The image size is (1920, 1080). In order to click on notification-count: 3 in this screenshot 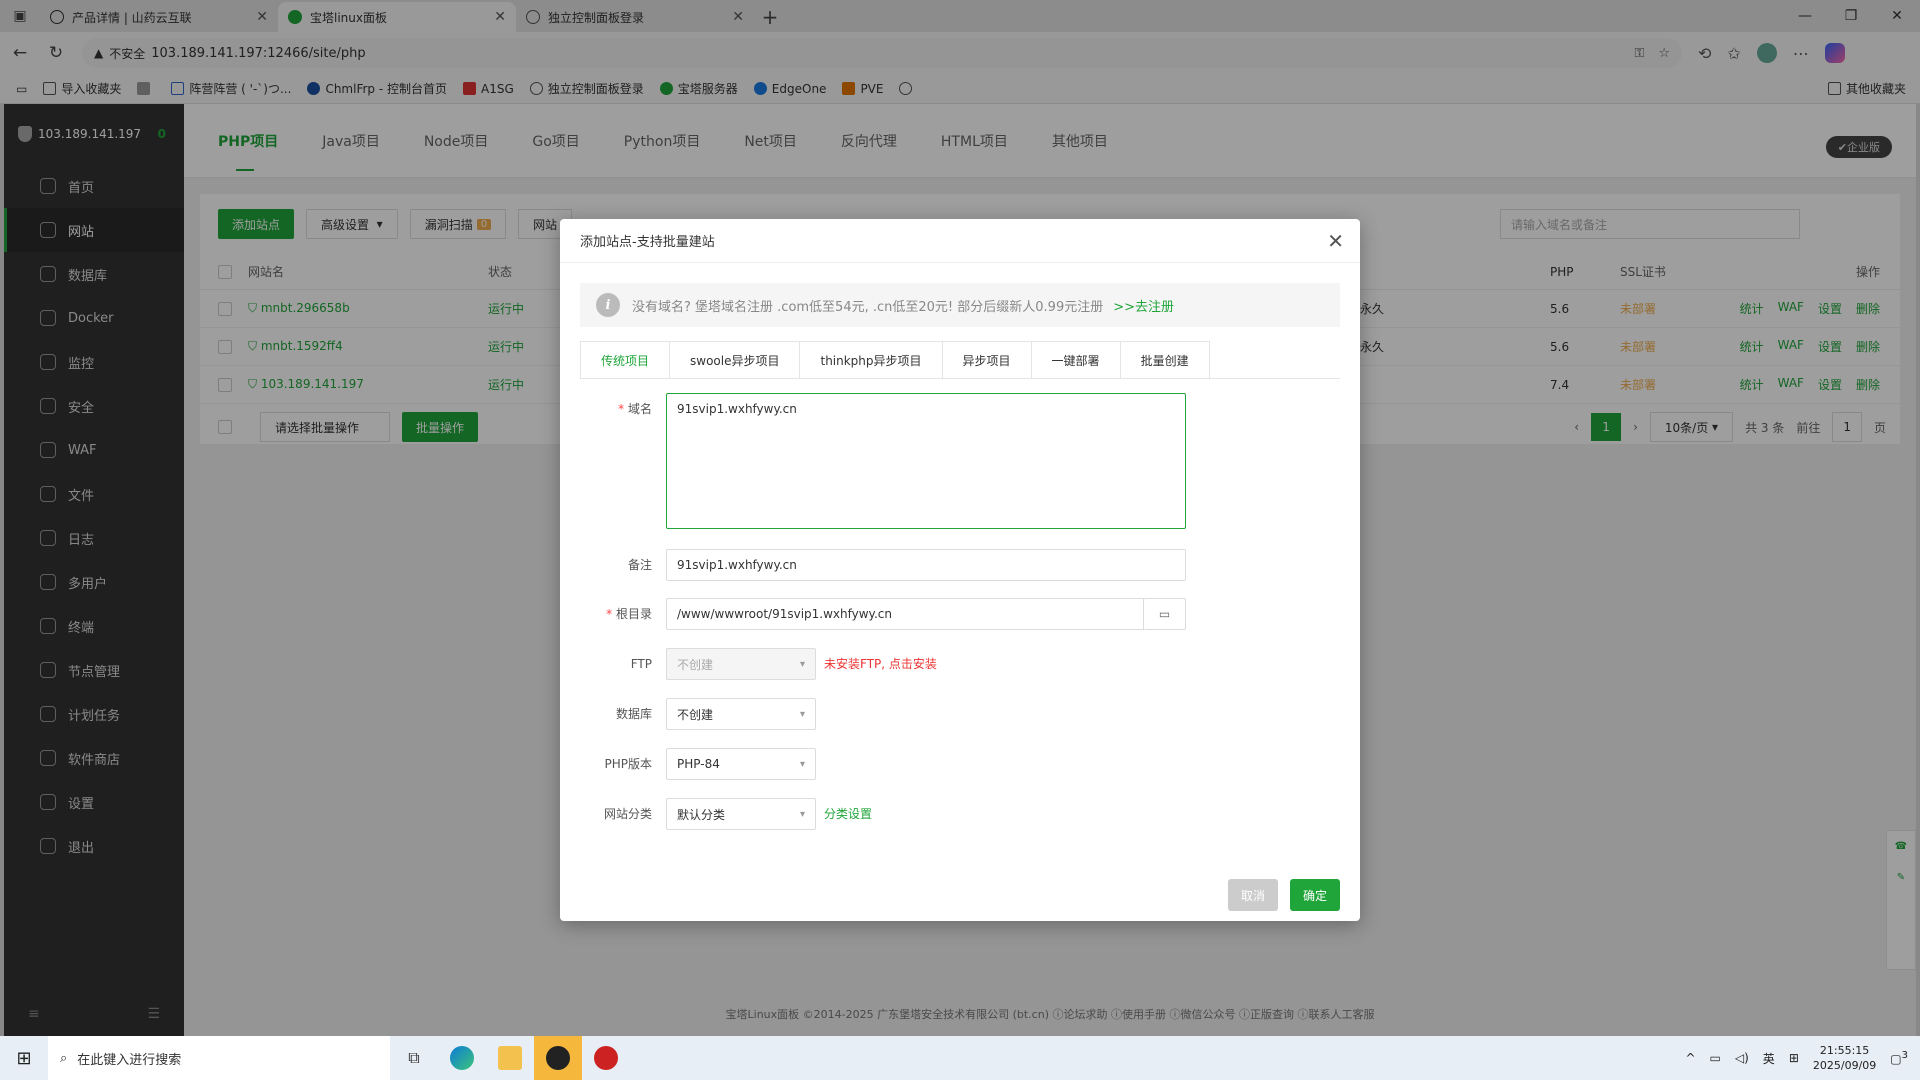, I will do `click(1904, 1055)`.